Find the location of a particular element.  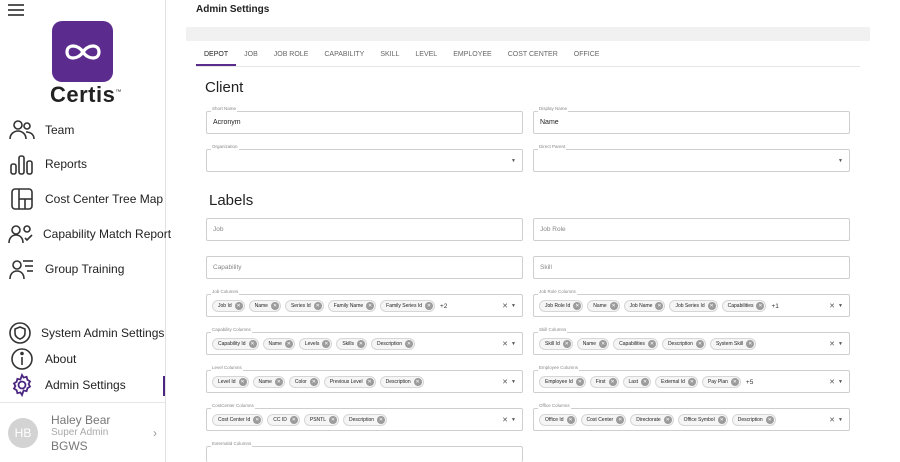

tab-job-role: JOB ROLE is located at coordinates (291, 57).